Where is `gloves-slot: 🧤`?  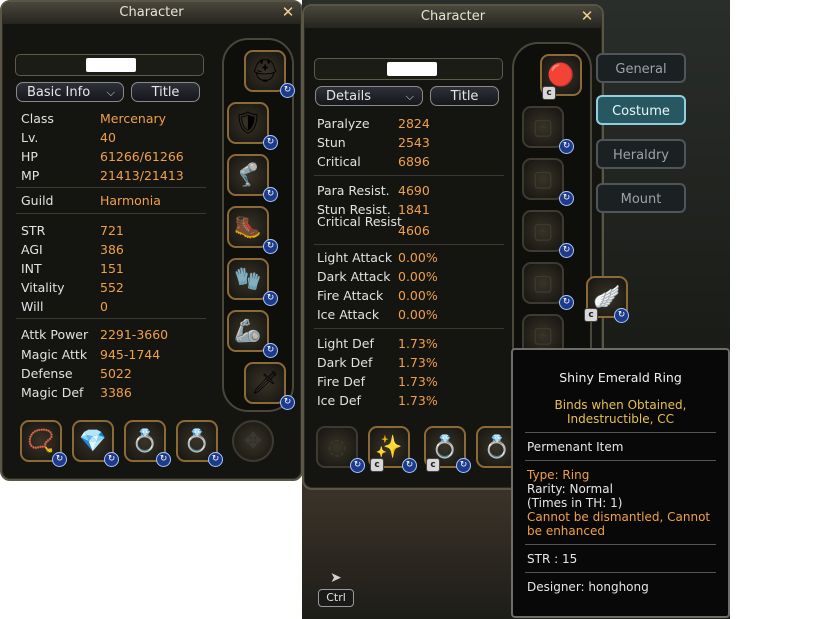 gloves-slot: 🧤 is located at coordinates (248, 279).